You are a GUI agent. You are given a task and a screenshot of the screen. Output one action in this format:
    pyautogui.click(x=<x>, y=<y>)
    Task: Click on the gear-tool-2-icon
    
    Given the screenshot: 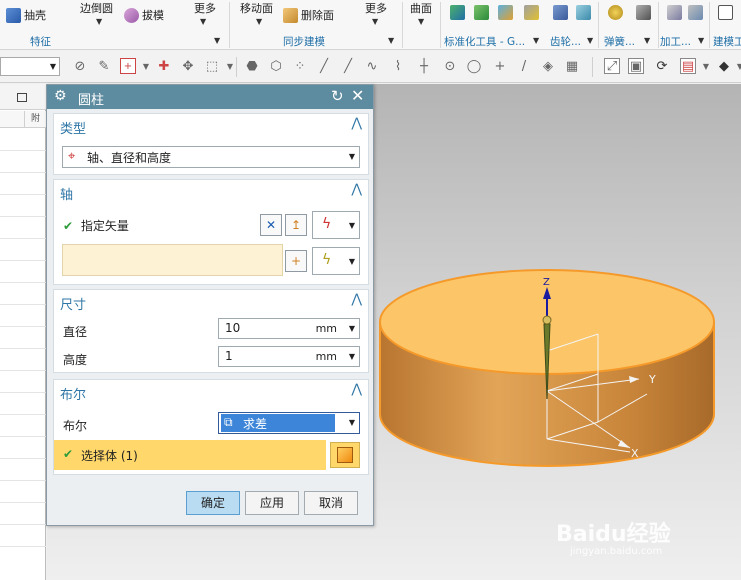 What is the action you would take?
    pyautogui.click(x=583, y=12)
    